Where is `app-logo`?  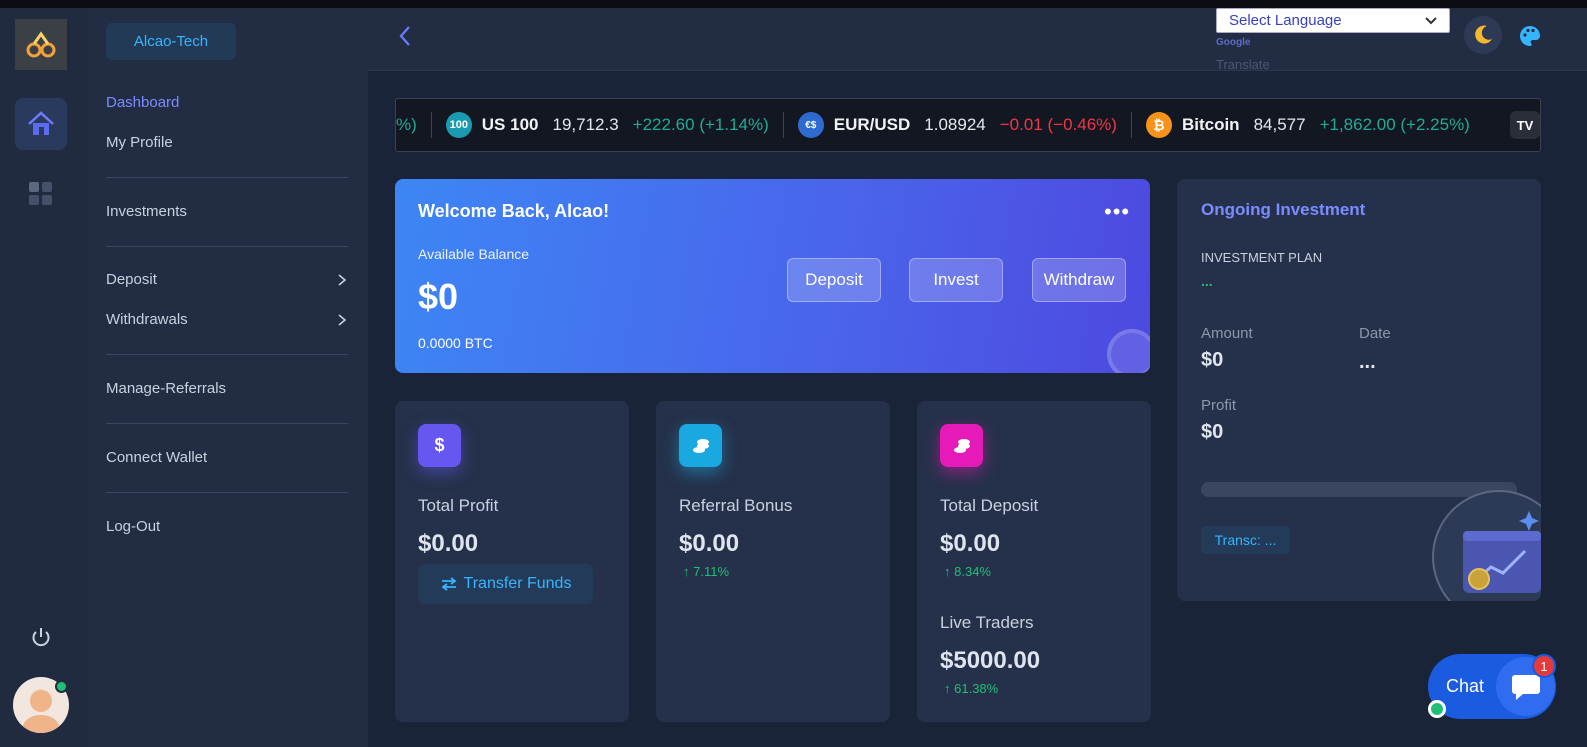 app-logo is located at coordinates (41, 44).